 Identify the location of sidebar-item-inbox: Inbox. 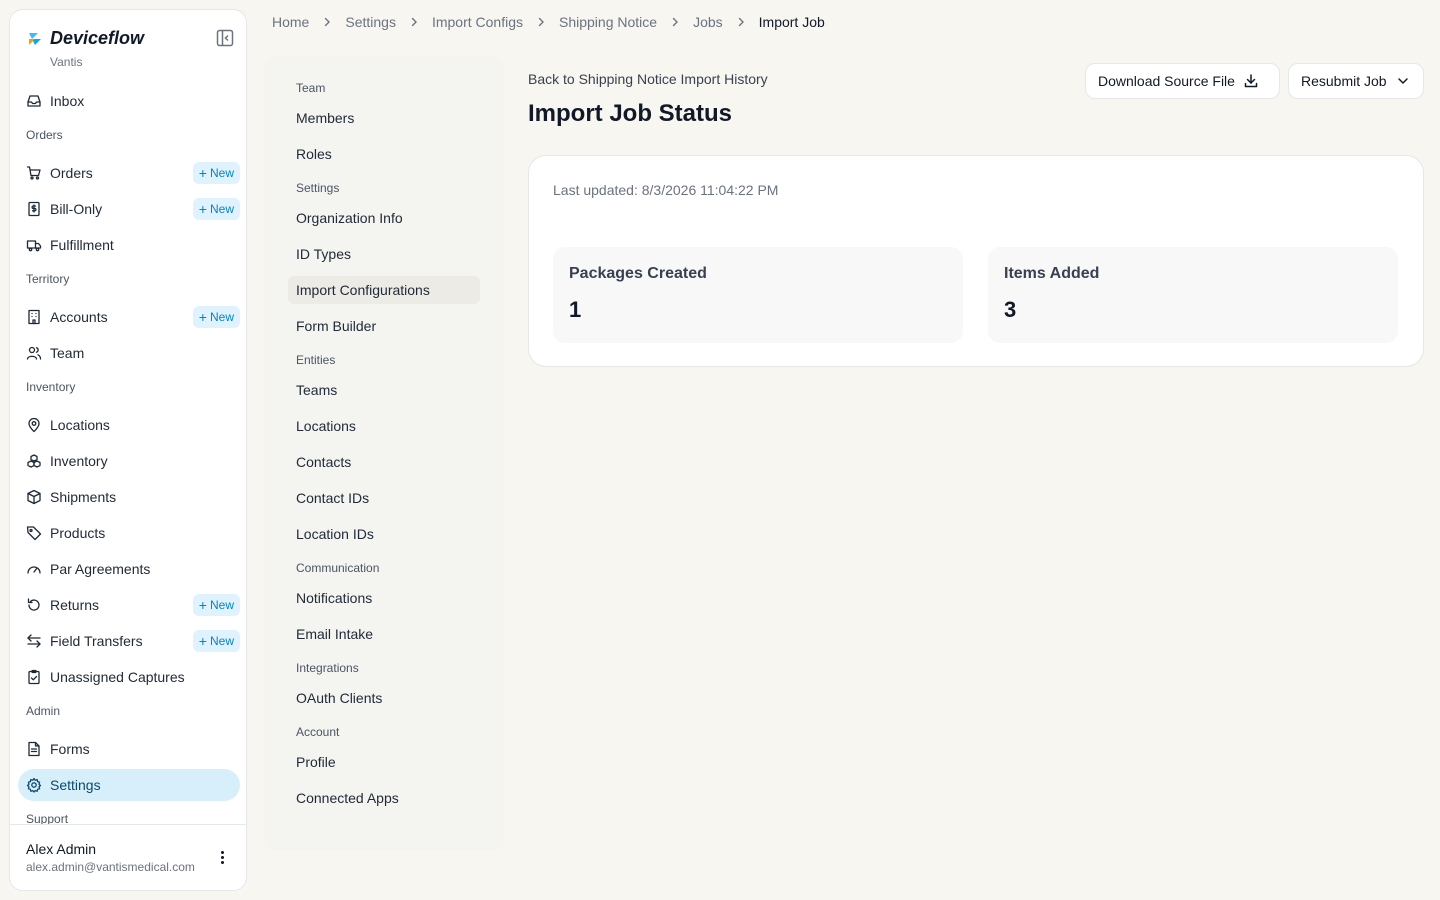
(129, 101).